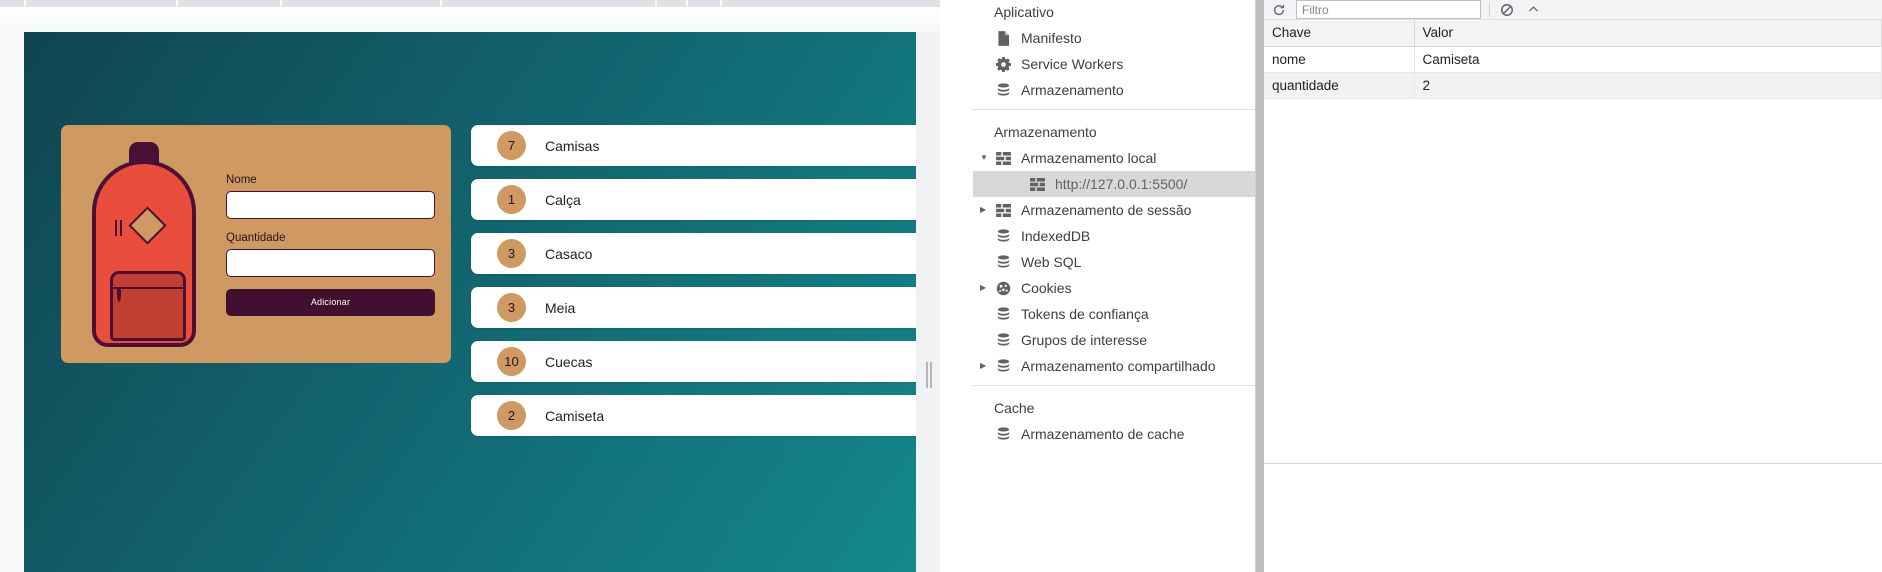 The height and width of the screenshot is (572, 1882). What do you see at coordinates (1648, 85) in the screenshot?
I see `table-cell-value: 2` at bounding box center [1648, 85].